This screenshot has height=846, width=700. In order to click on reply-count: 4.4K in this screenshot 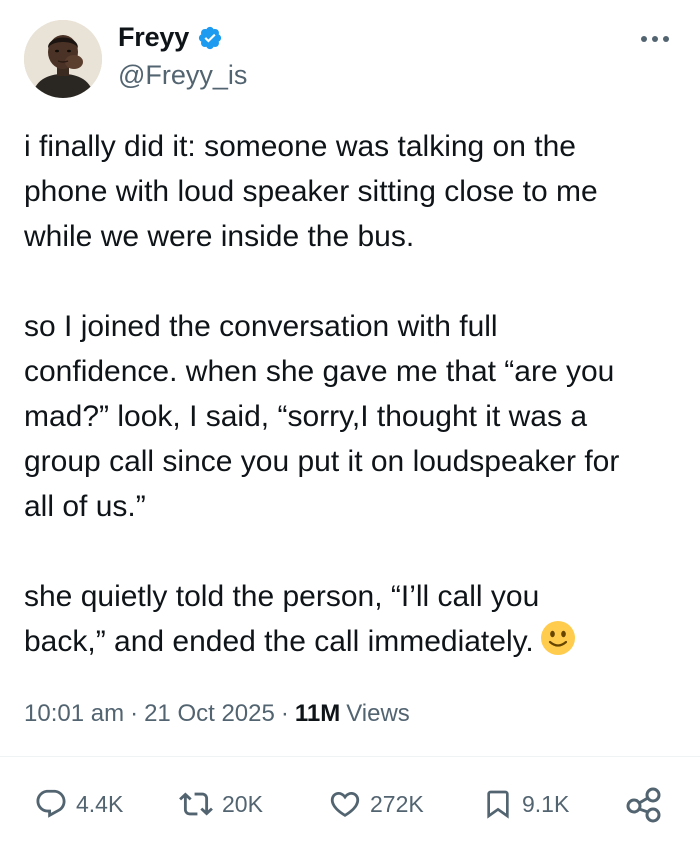, I will do `click(100, 803)`.